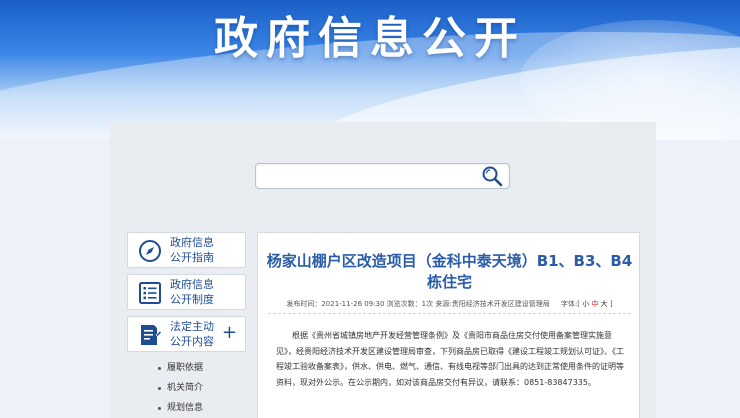 This screenshot has height=418, width=740. Describe the element at coordinates (585, 304) in the screenshot. I see `font-size-small-link: 小` at that location.